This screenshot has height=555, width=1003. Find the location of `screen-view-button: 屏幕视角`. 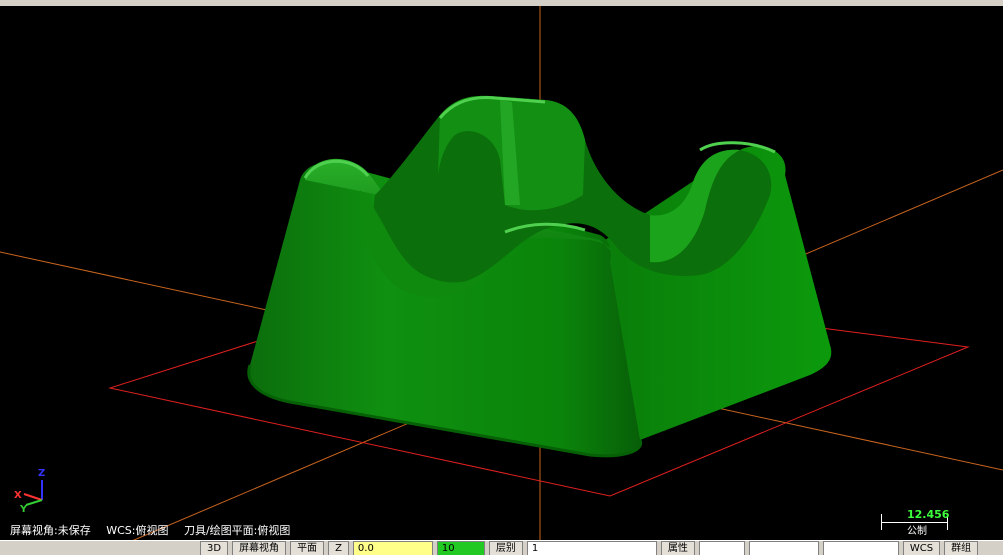

screen-view-button: 屏幕视角 is located at coordinates (259, 548).